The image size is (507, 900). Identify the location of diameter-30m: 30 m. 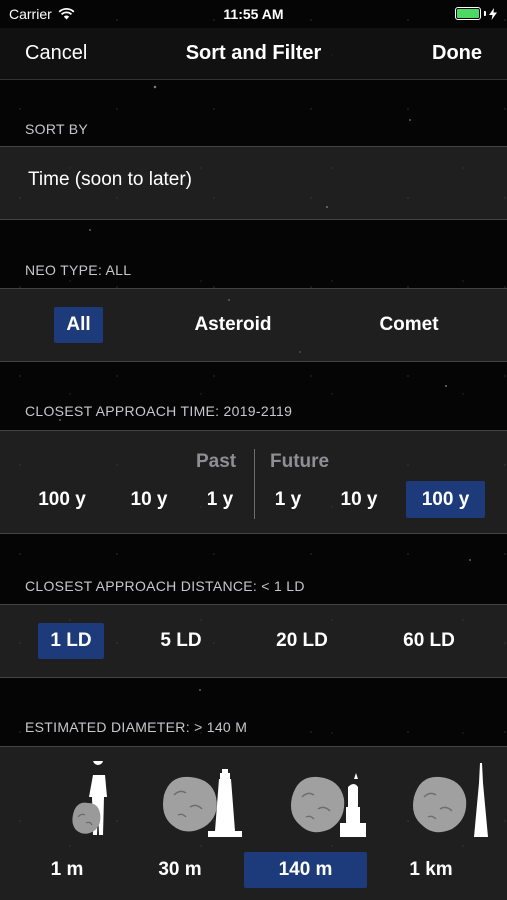
(180, 870).